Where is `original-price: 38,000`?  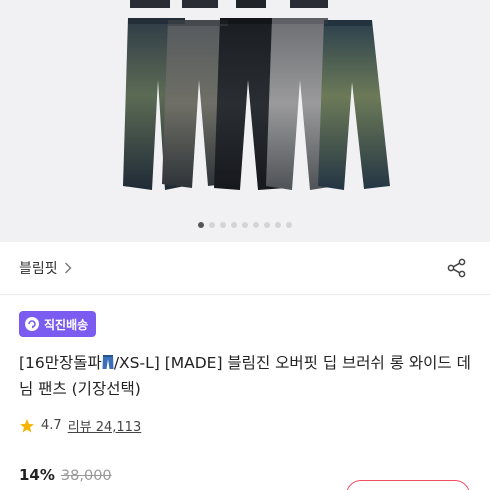 original-price: 38,000 is located at coordinates (86, 476).